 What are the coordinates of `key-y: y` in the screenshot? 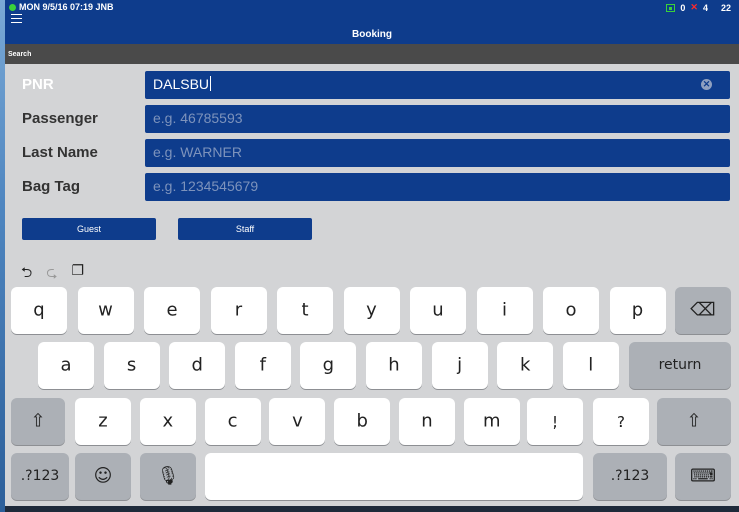 It's located at (371, 310).